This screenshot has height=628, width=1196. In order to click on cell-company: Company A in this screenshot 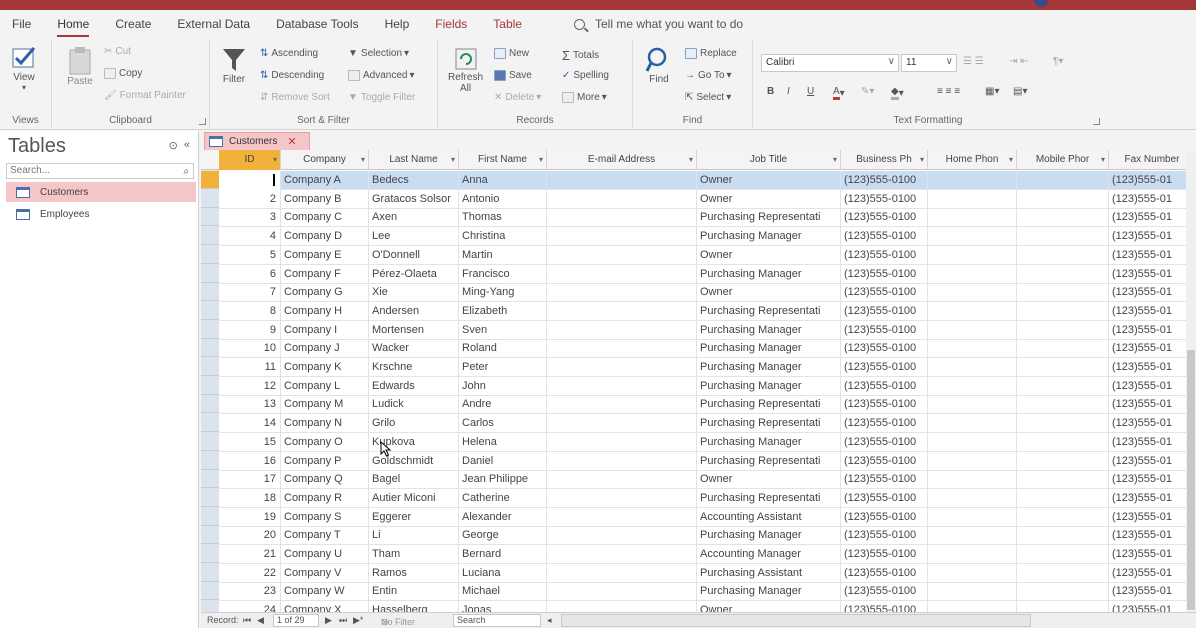, I will do `click(325, 180)`.